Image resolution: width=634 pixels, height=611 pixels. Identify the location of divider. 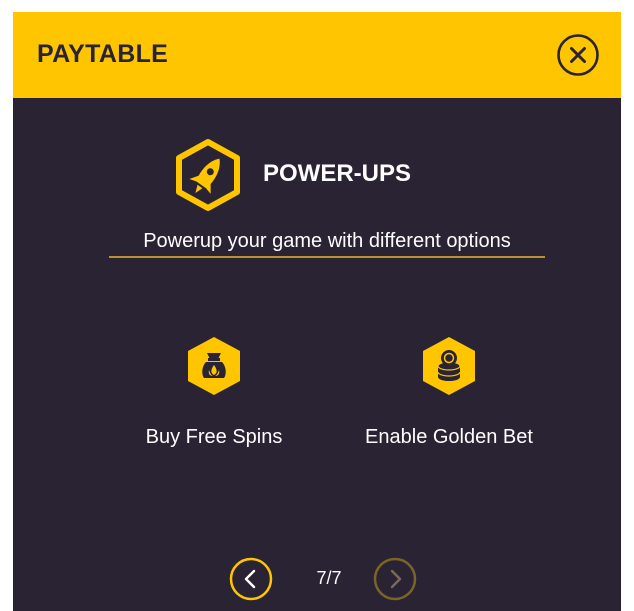
(327, 257).